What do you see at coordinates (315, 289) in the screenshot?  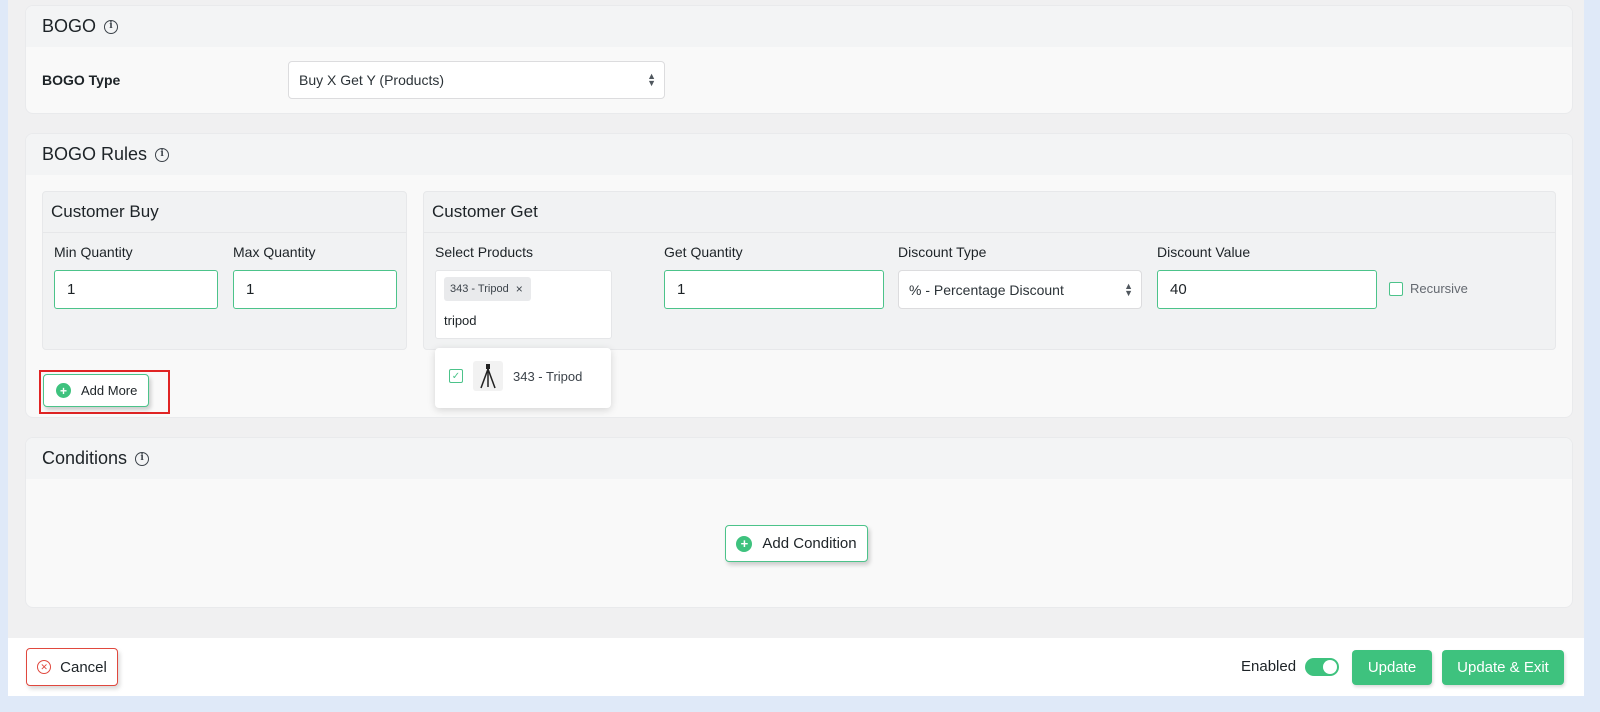 I see `max-quantity-input: 1` at bounding box center [315, 289].